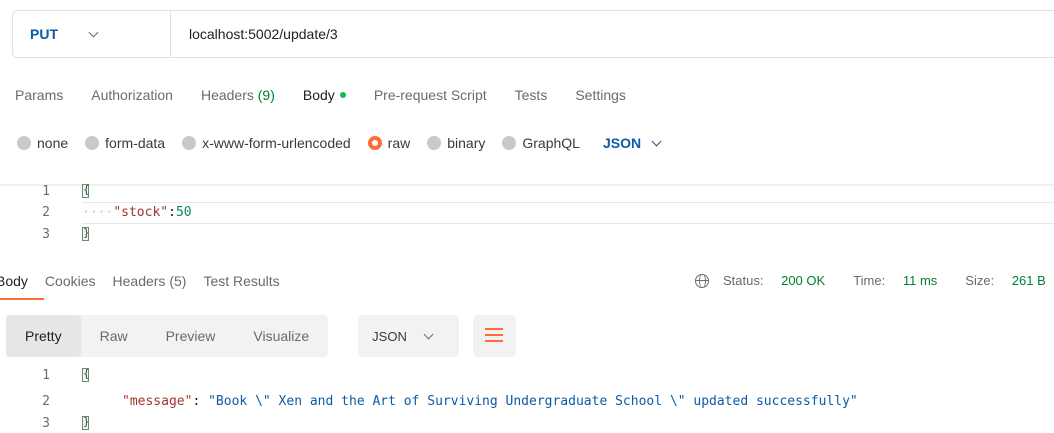 The image size is (1054, 433). I want to click on response-line-1: {, so click(86, 376).